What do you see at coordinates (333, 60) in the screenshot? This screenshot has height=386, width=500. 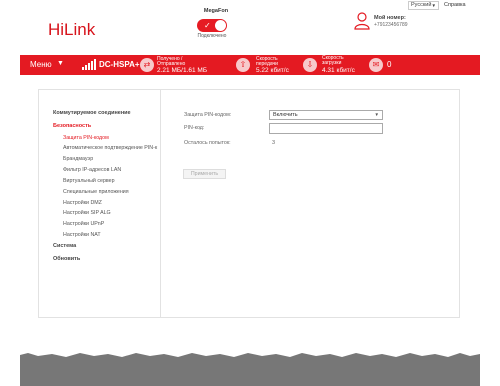 I see `download-speed-label: Скорость загрузки` at bounding box center [333, 60].